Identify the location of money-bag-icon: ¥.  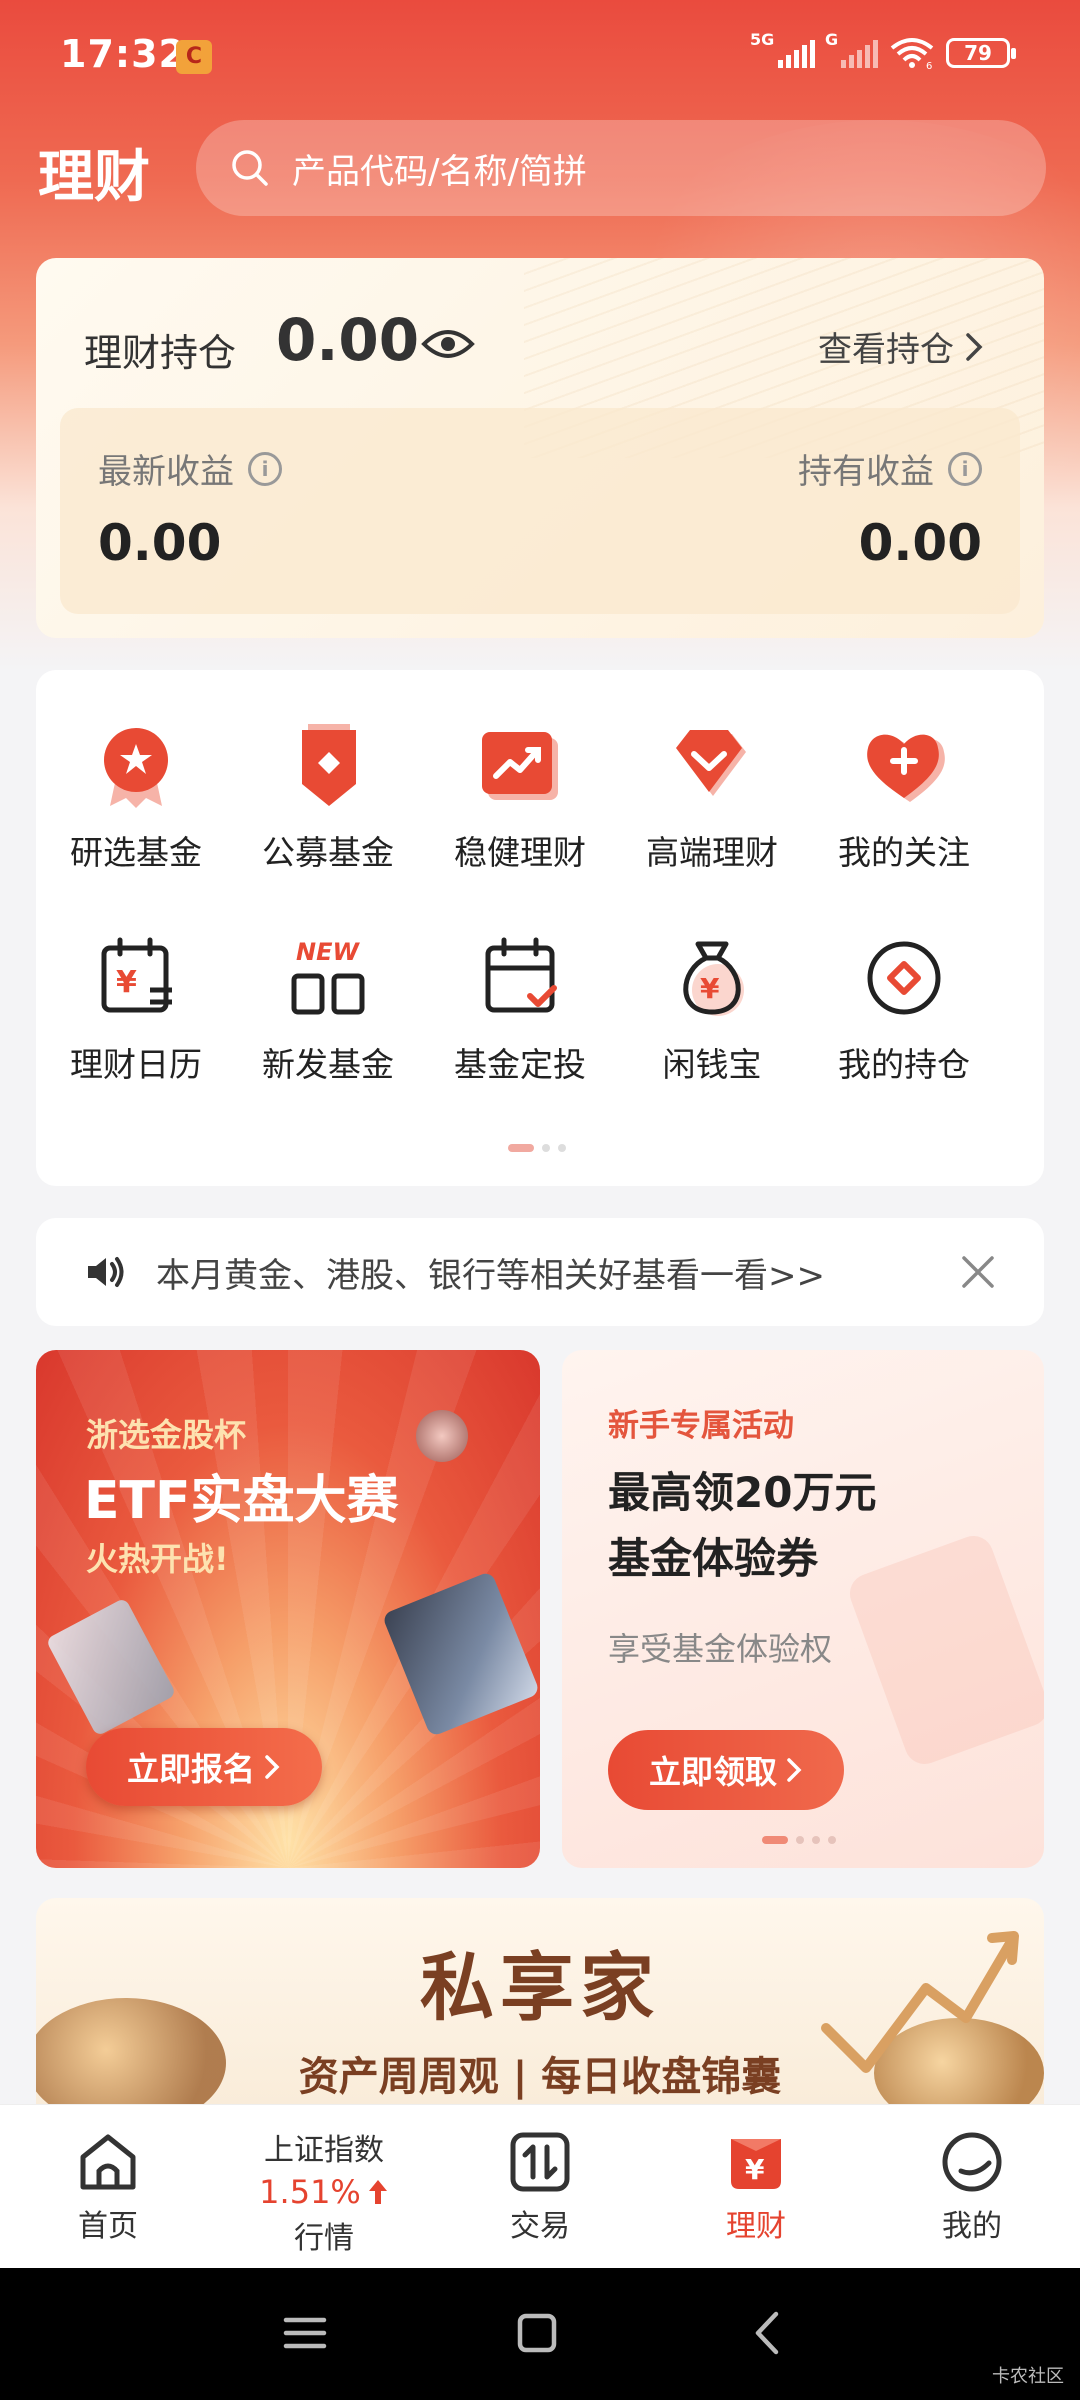
(713, 978).